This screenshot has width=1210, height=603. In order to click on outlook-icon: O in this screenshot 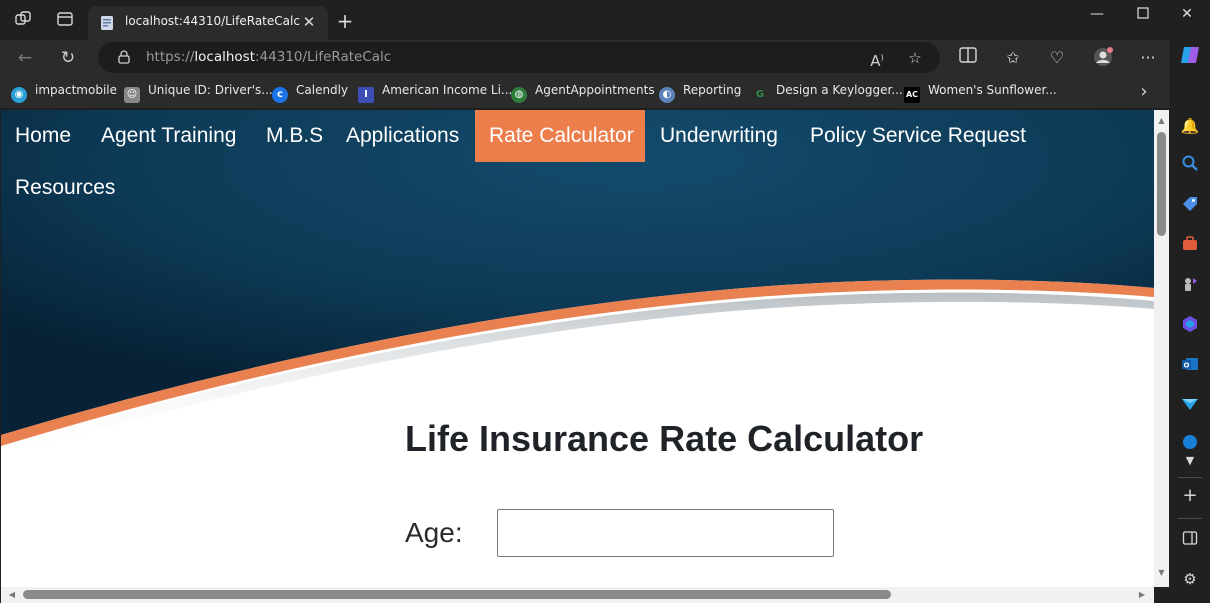, I will do `click(1190, 366)`.